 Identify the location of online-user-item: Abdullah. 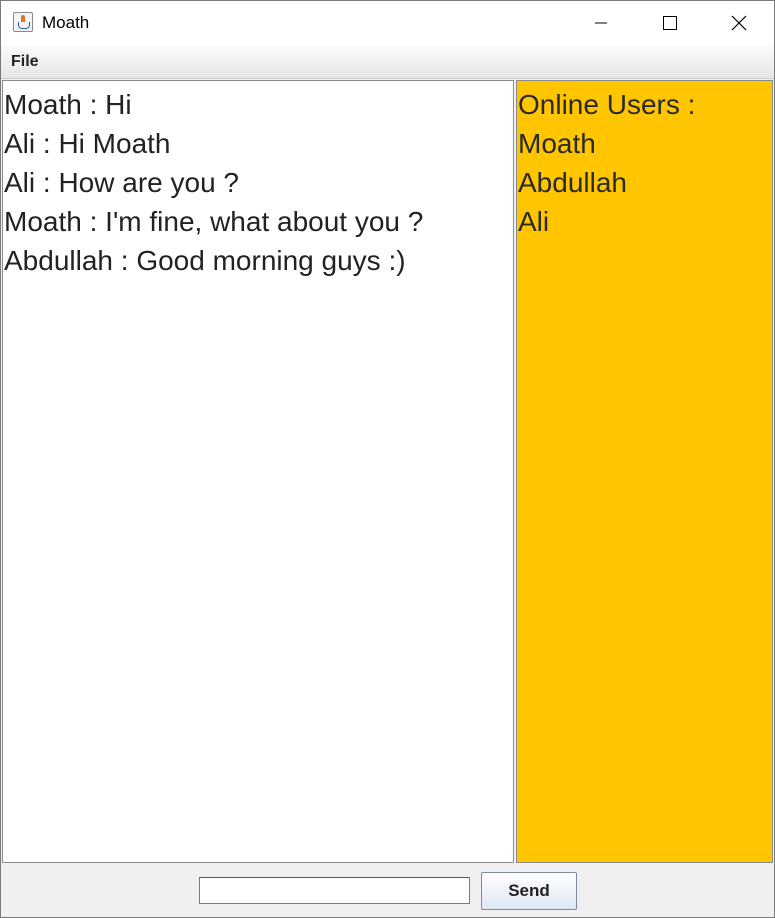
(644, 182).